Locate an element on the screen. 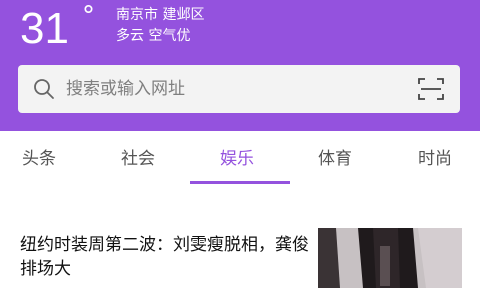  article-thumbnail is located at coordinates (390, 258).